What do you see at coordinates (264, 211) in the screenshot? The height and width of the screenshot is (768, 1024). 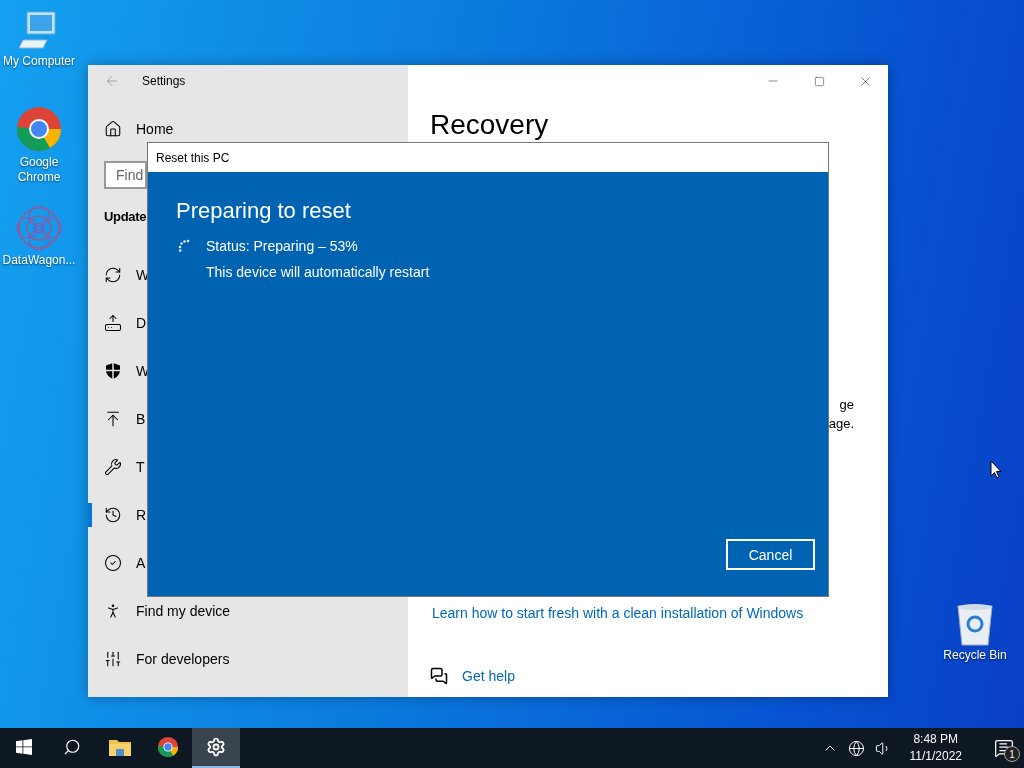 I see `dialog-heading: Preparing to reset` at bounding box center [264, 211].